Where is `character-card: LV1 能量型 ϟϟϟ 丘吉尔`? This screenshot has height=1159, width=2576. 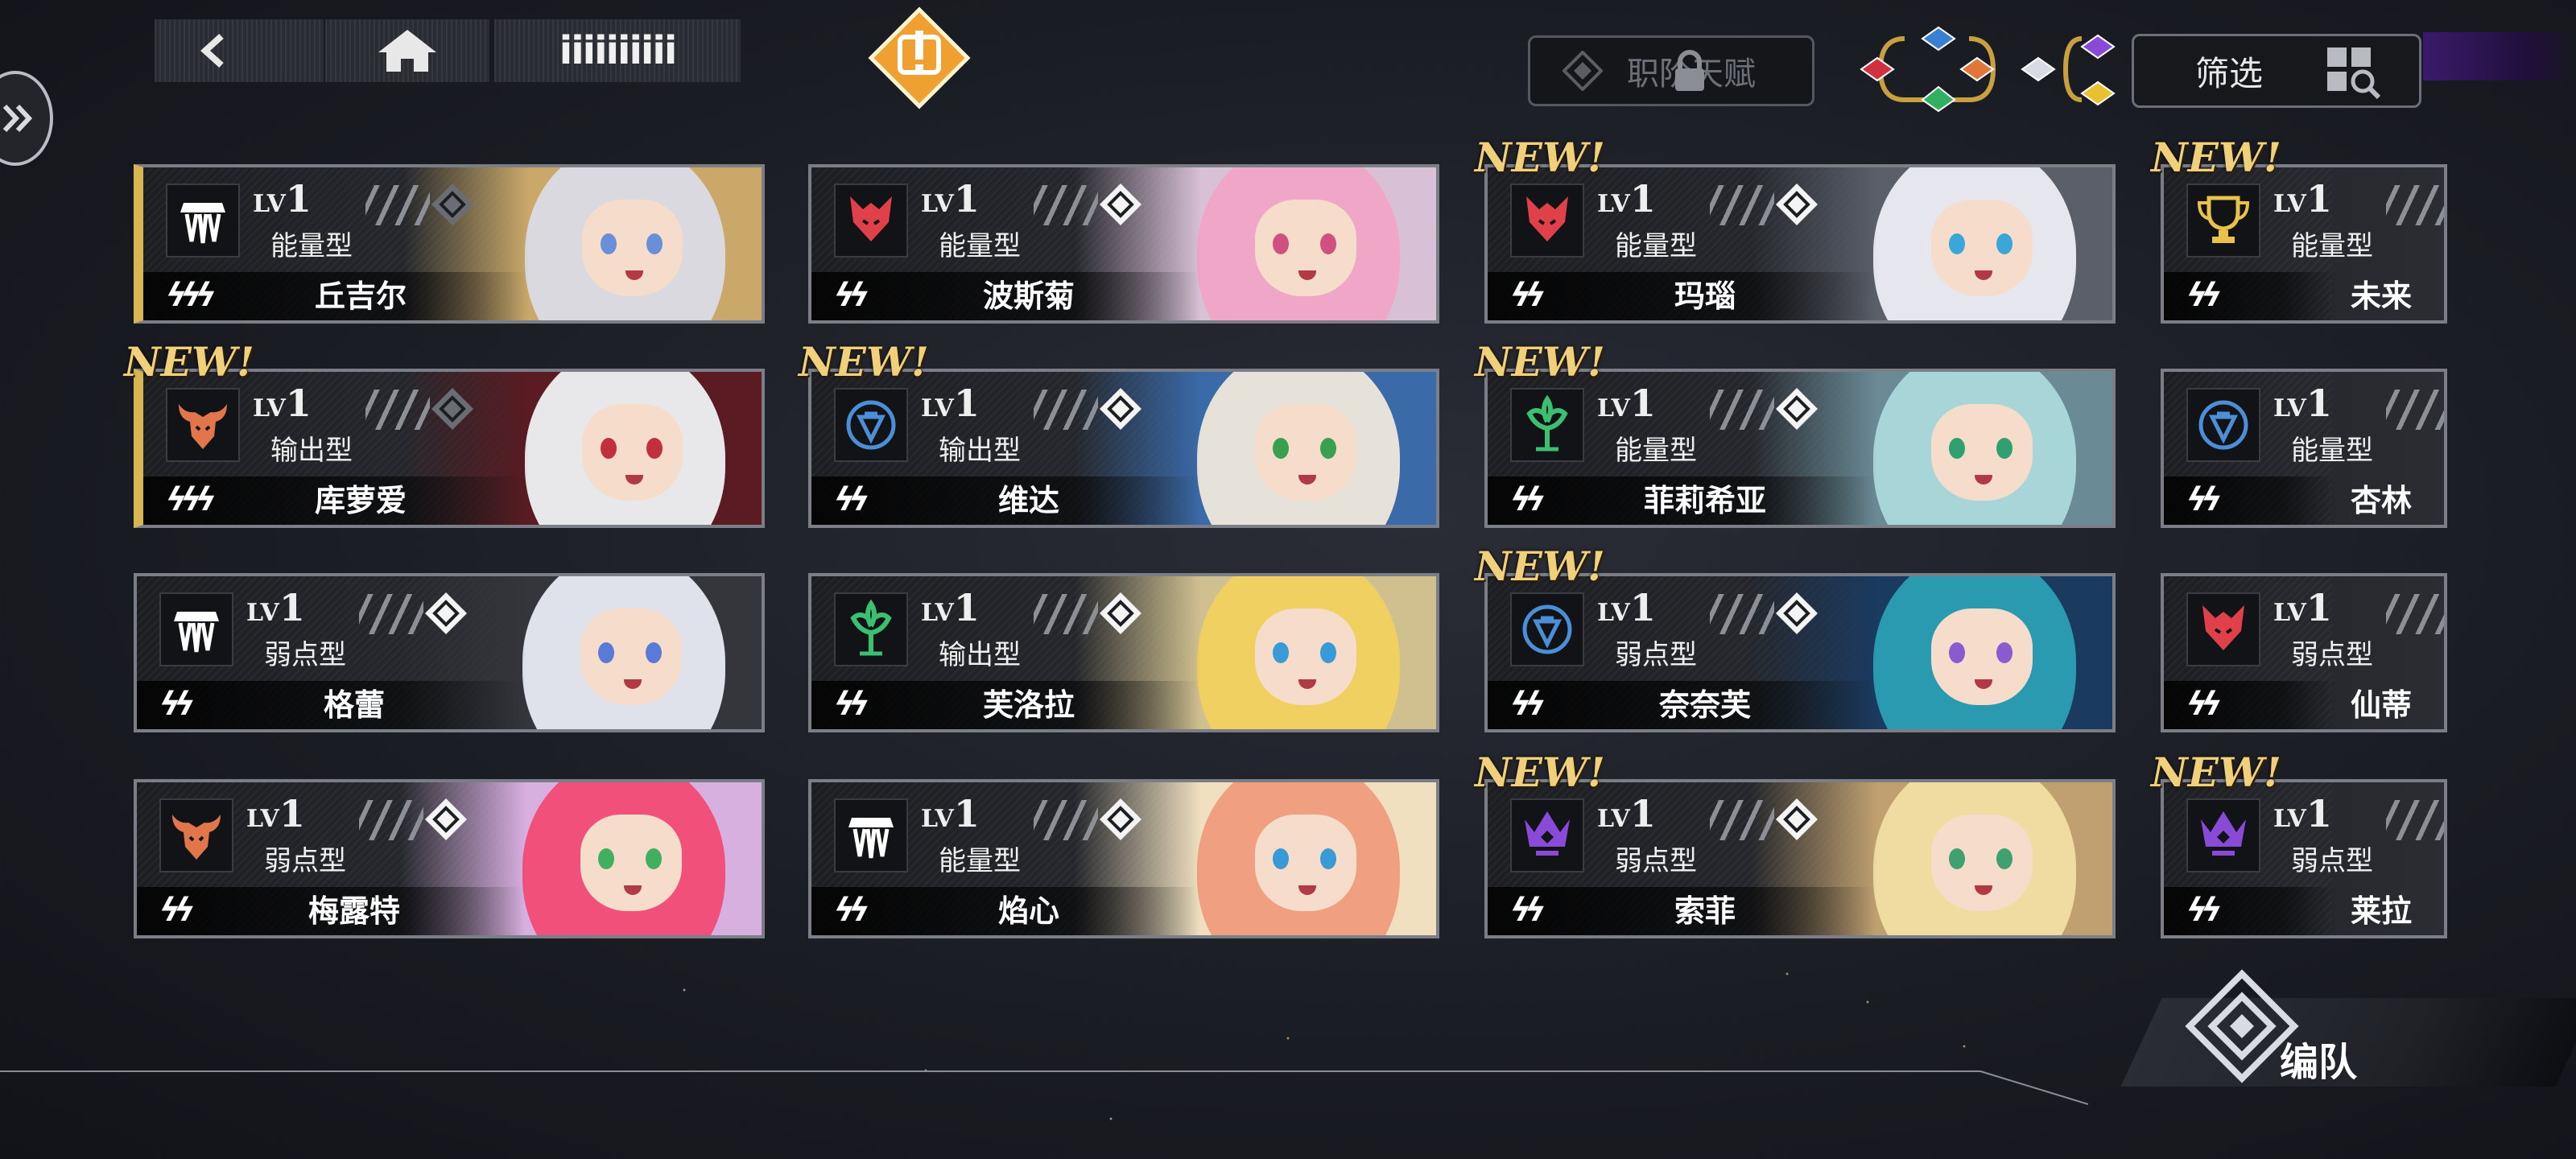
character-card: LV1 能量型 ϟϟϟ 丘吉尔 is located at coordinates (449, 244).